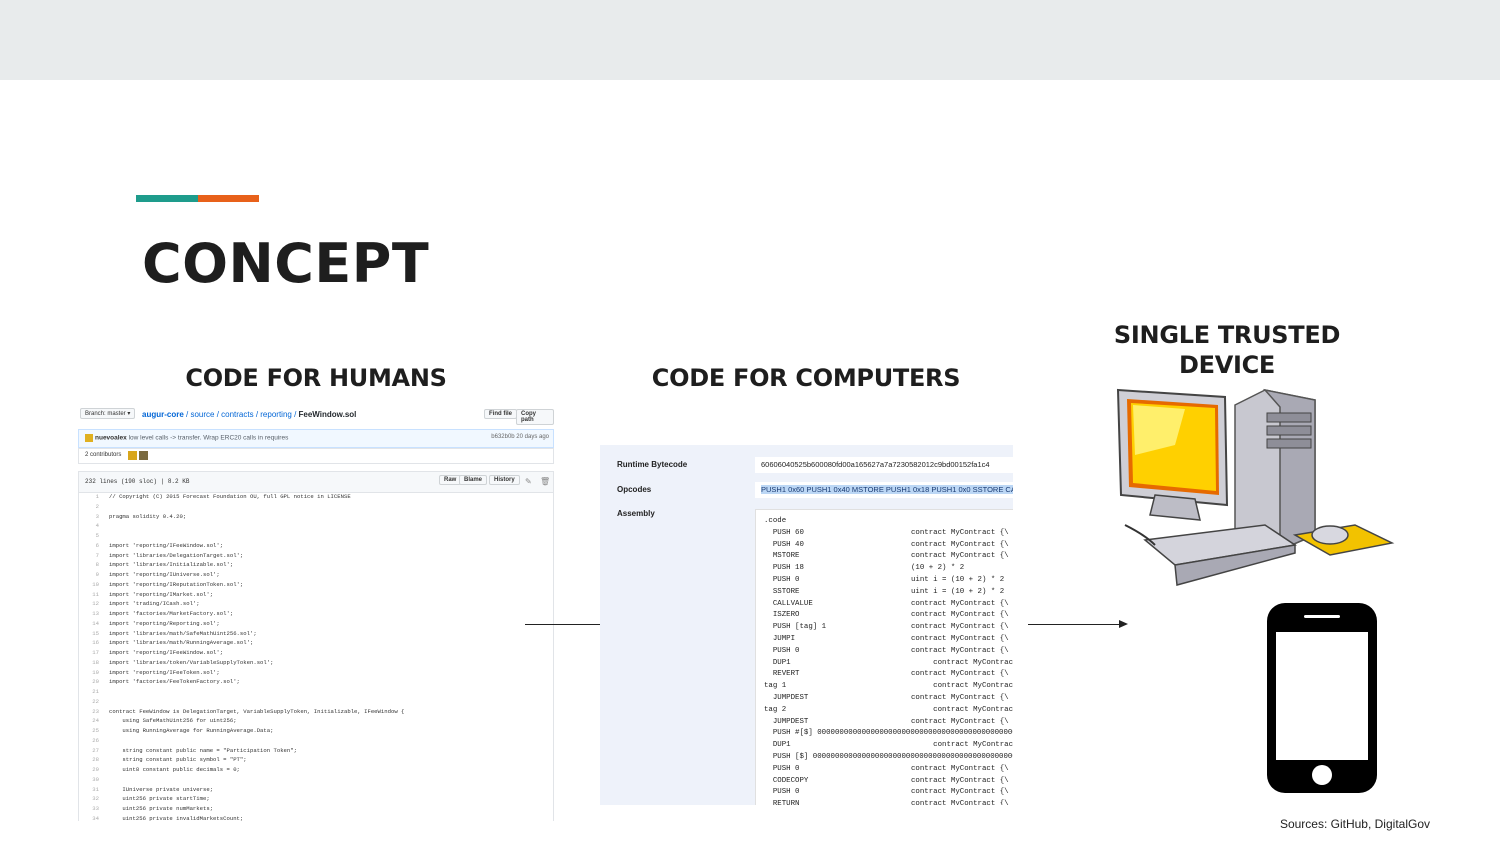  Describe the element at coordinates (89, 653) in the screenshot. I see `line-number: 17` at that location.